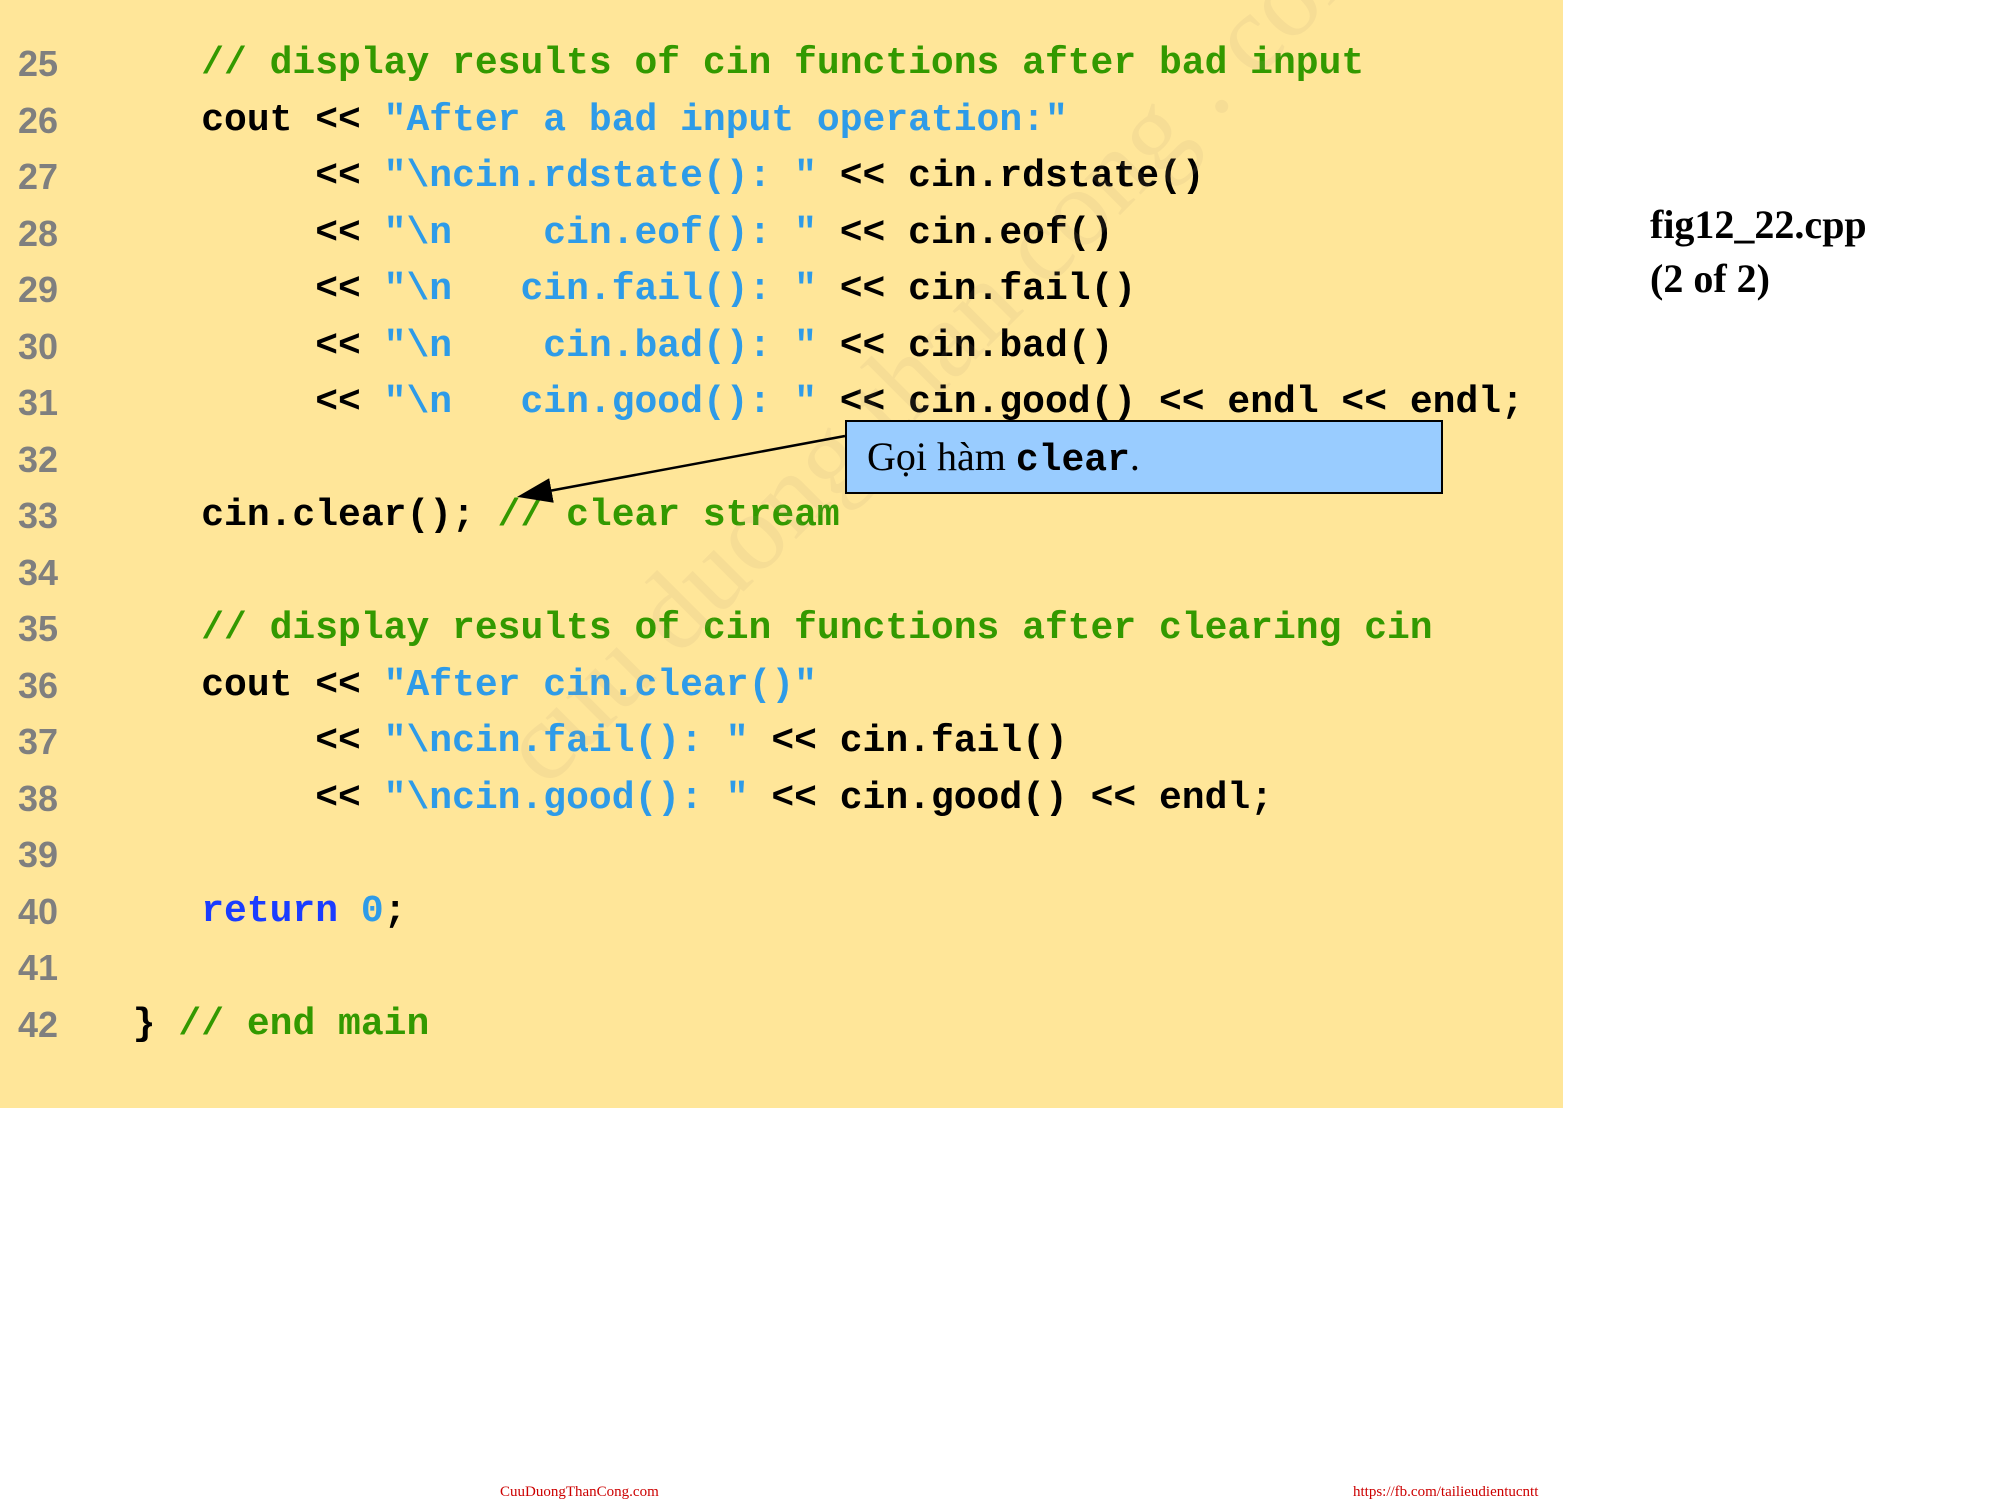 This screenshot has height=1501, width=2000. Describe the element at coordinates (38, 289) in the screenshot. I see `line-number: 29` at that location.